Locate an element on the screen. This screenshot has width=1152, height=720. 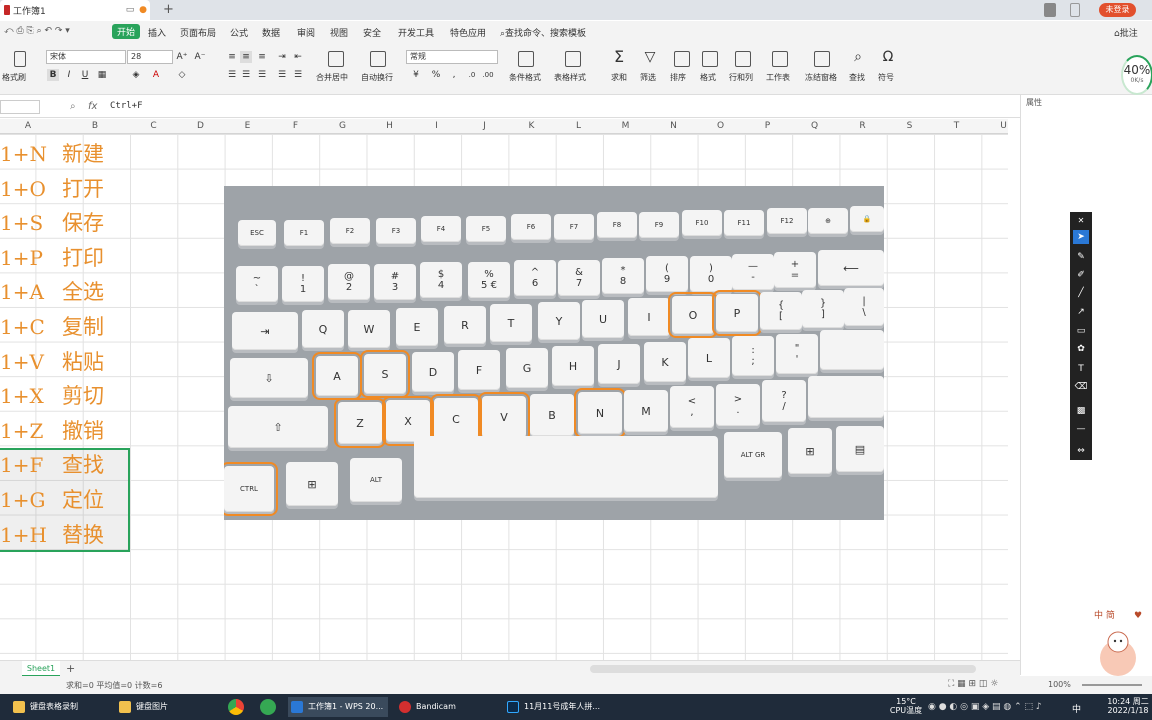
cell-action: 查找 is located at coordinates (95, 465).